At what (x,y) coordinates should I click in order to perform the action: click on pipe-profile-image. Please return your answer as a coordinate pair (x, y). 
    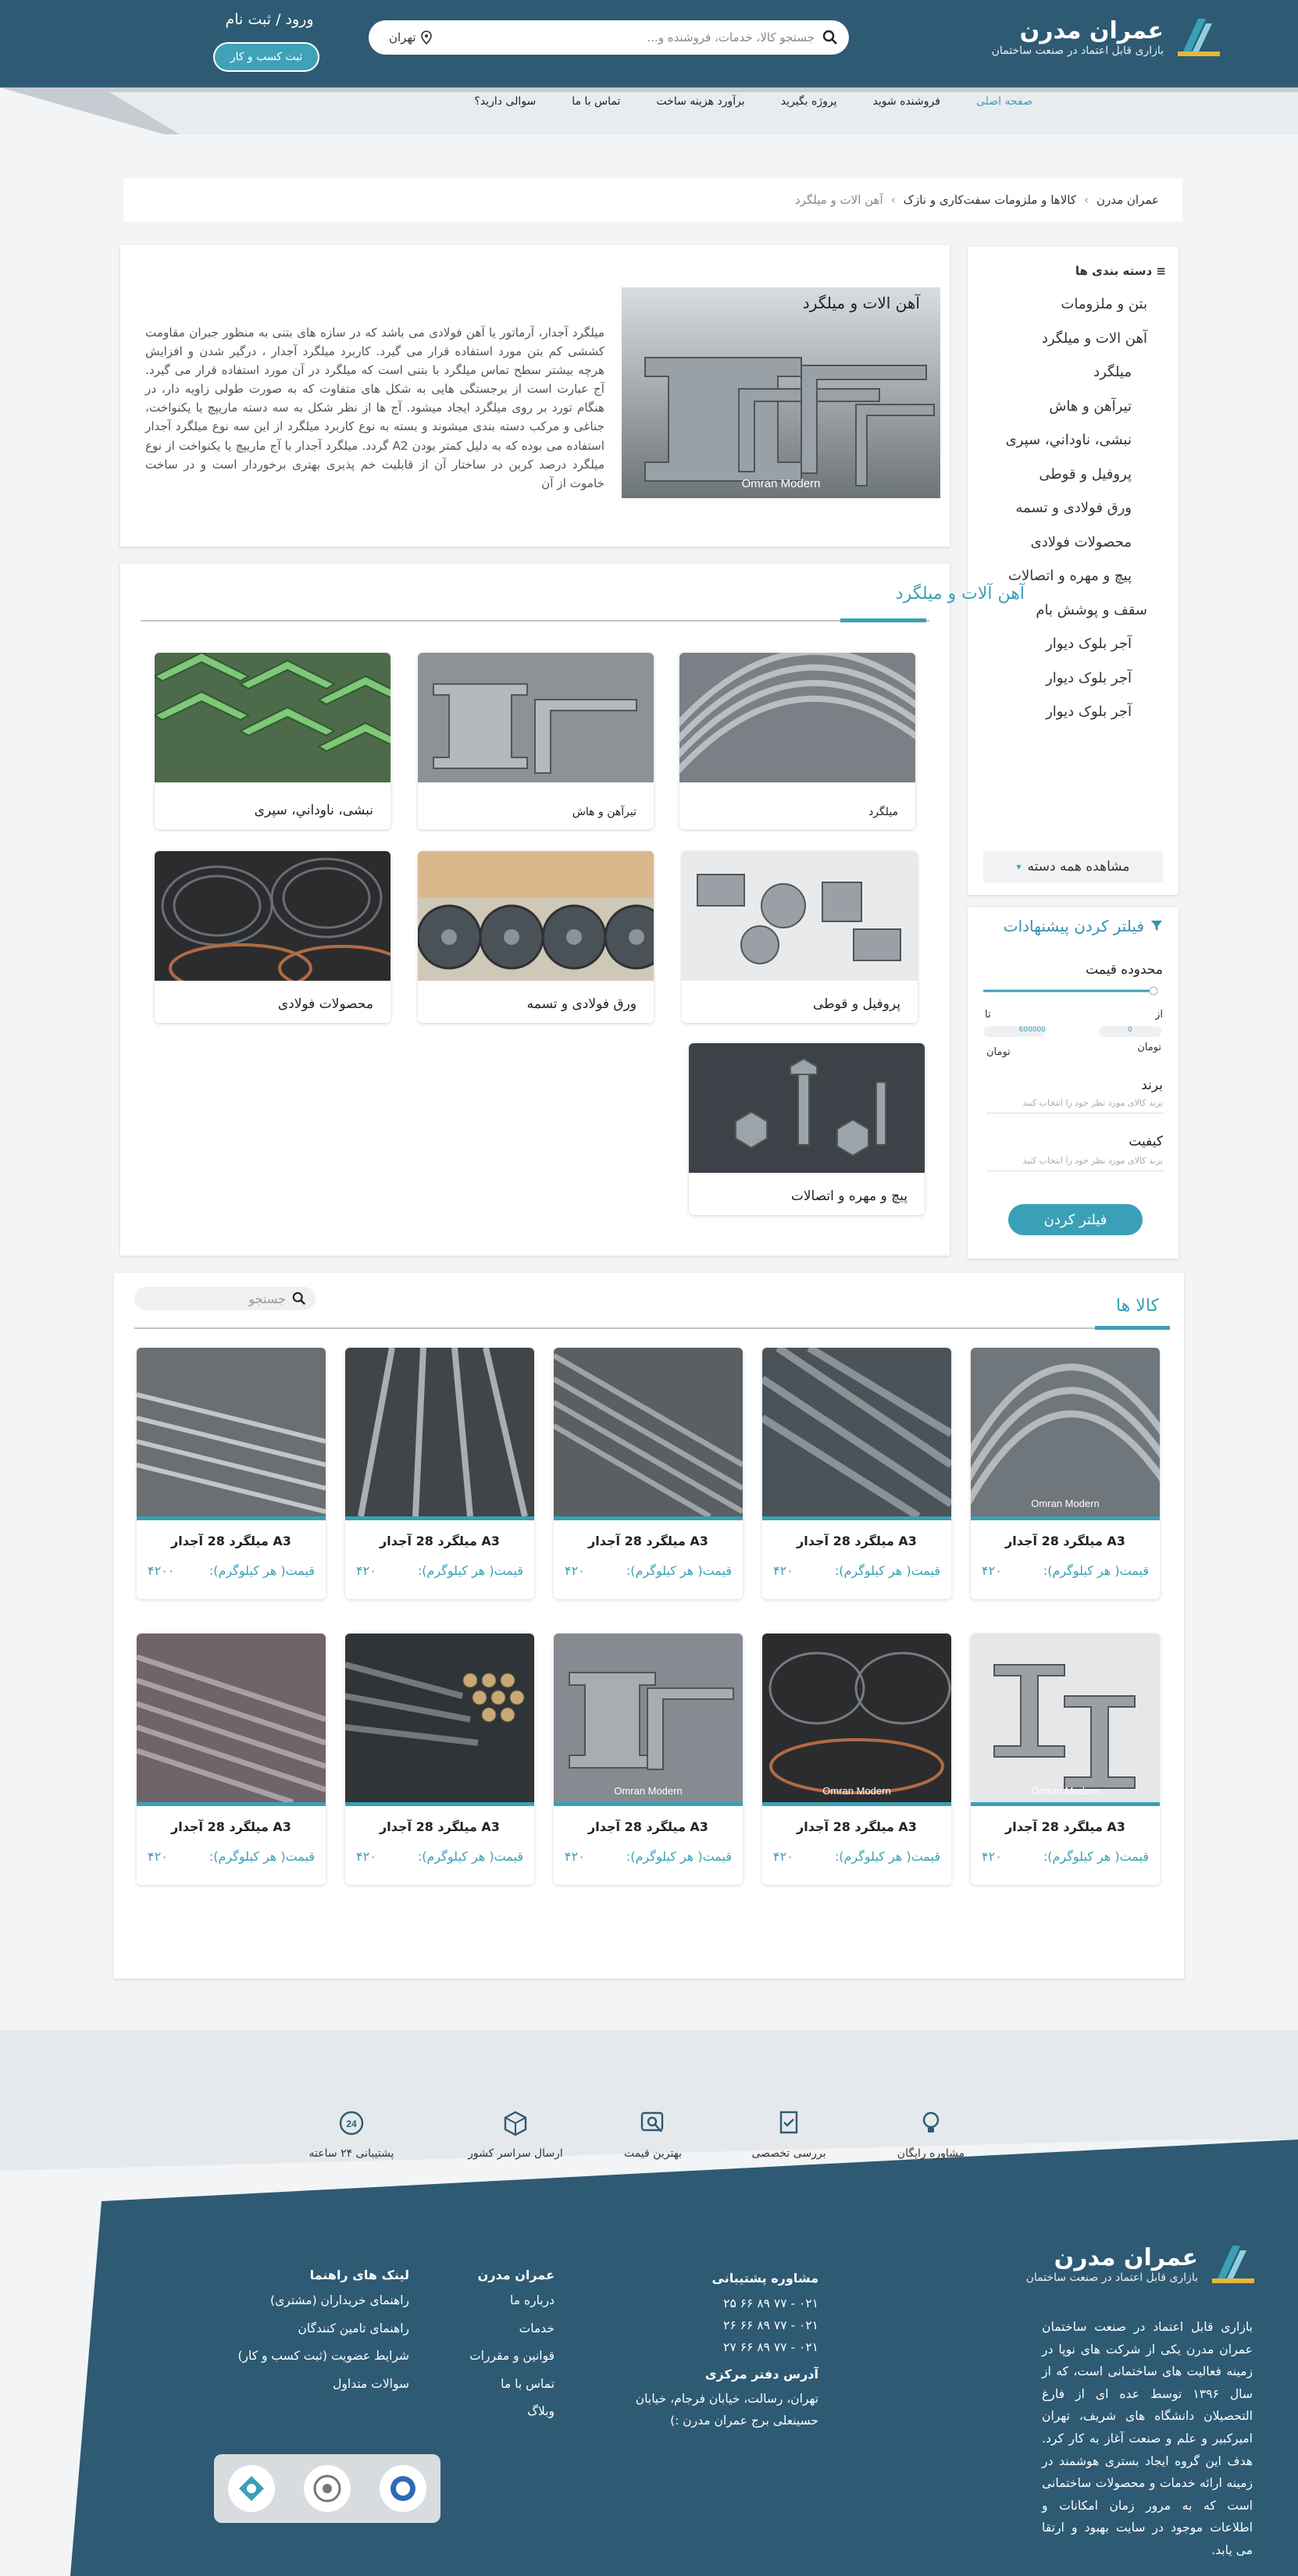
    Looking at the image, I should click on (800, 916).